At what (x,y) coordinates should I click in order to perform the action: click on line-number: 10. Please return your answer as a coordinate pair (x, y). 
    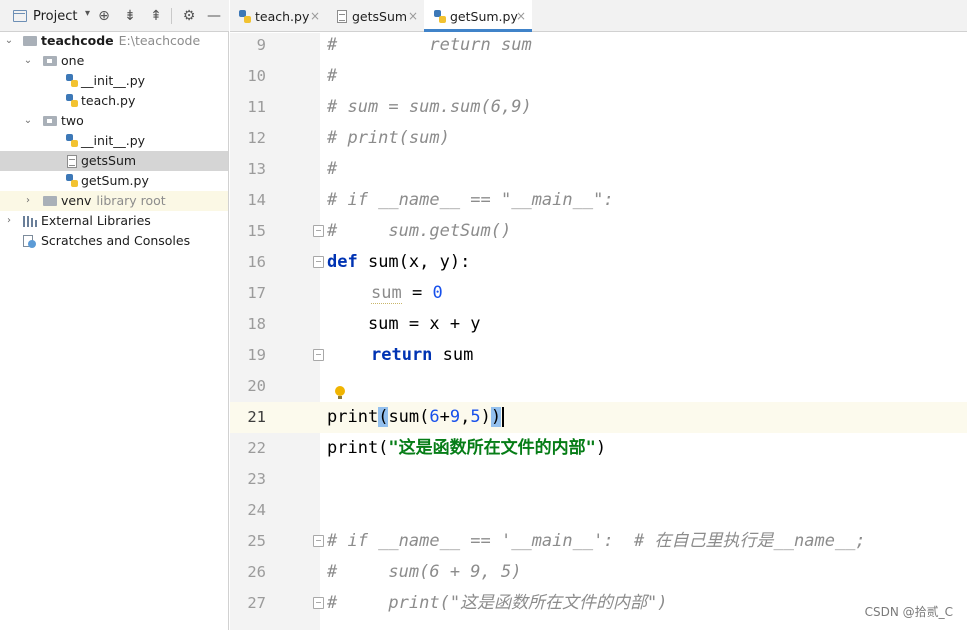
    Looking at the image, I should click on (256, 76).